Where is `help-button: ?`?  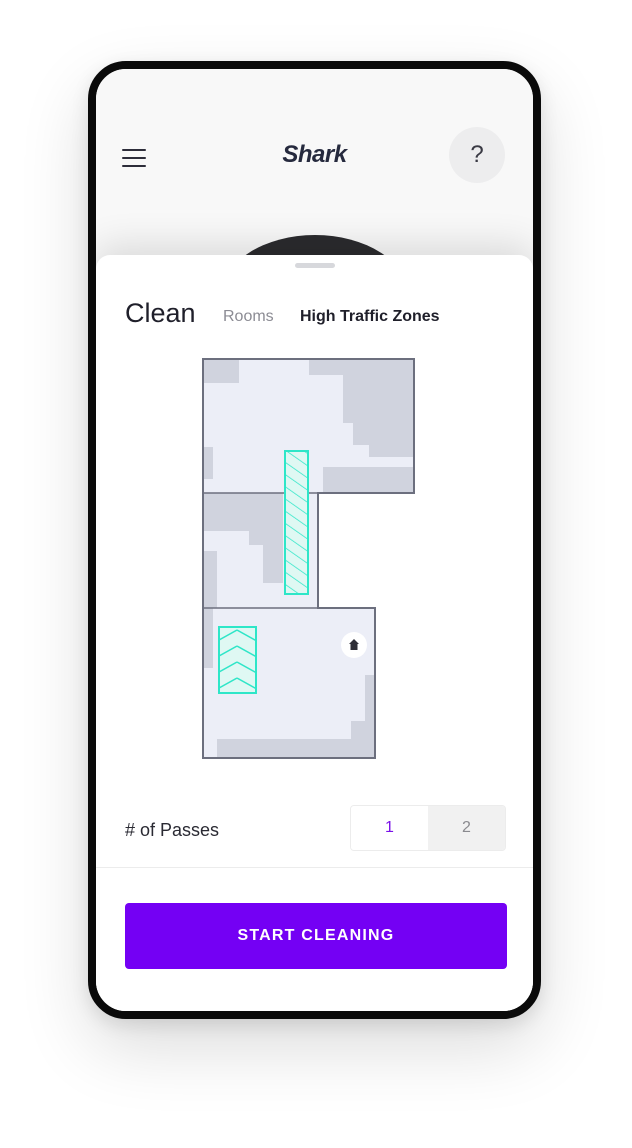
help-button: ? is located at coordinates (477, 155).